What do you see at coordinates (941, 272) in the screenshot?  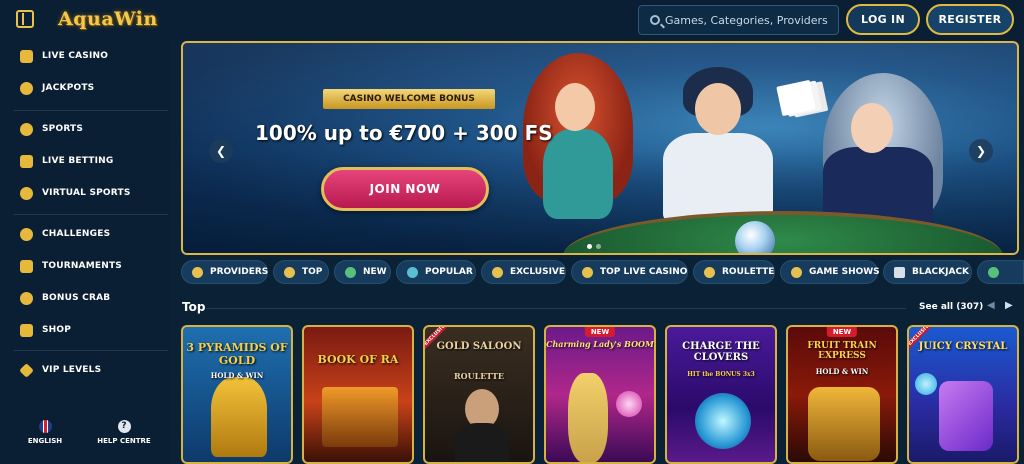 I see `tab-label: BLACKJACK` at bounding box center [941, 272].